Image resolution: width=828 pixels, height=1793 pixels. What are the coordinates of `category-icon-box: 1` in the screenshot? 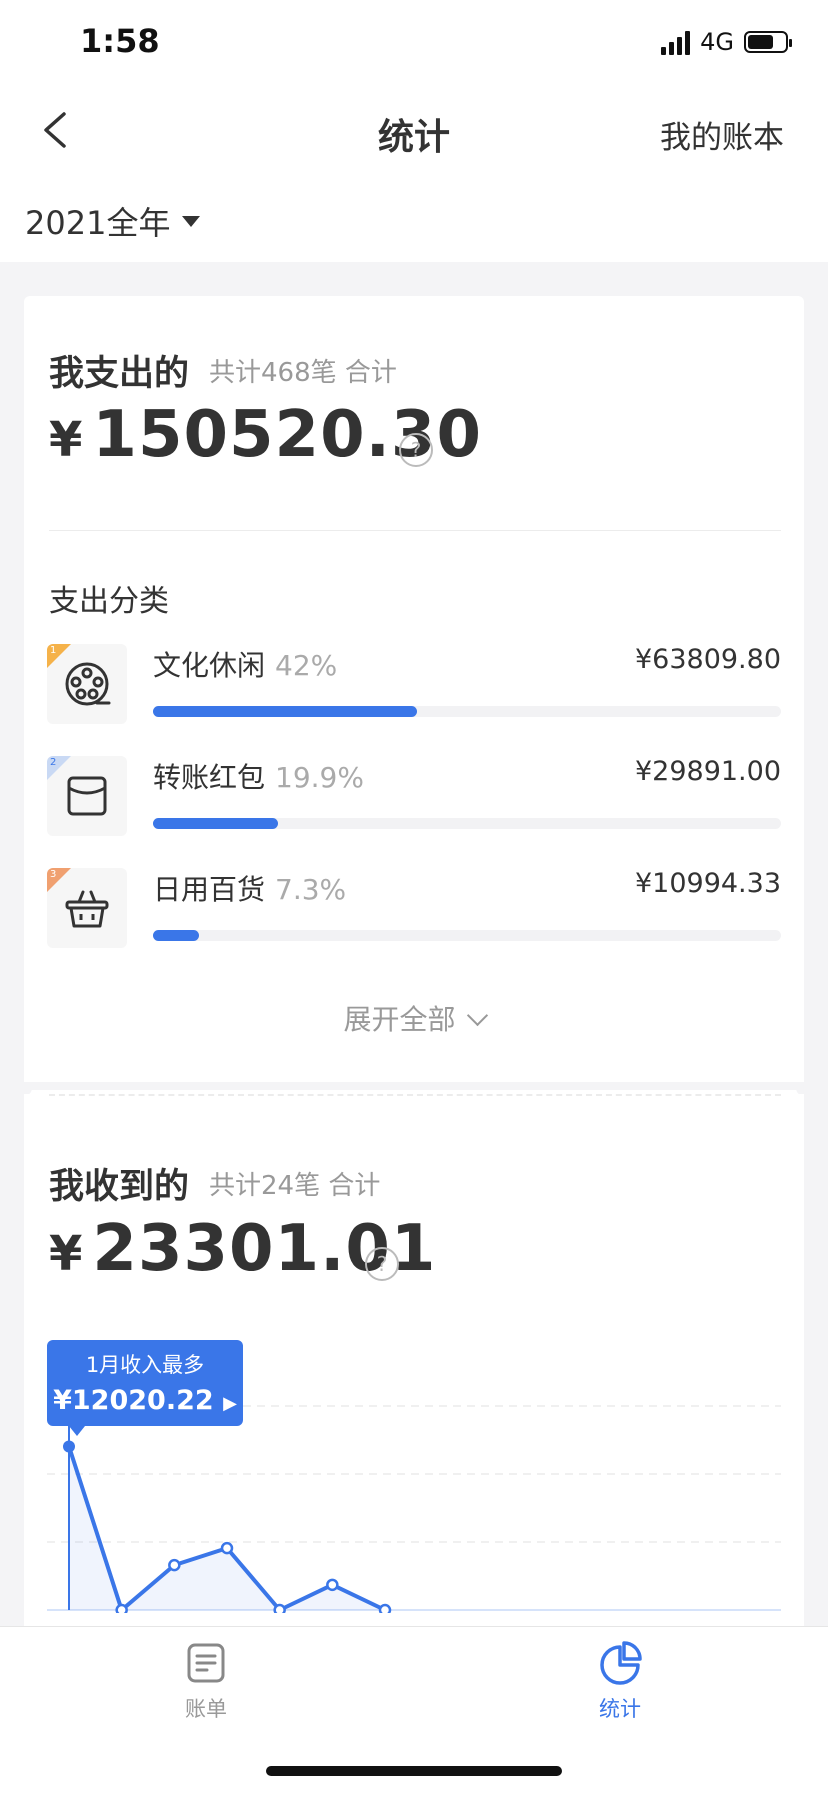 It's located at (87, 684).